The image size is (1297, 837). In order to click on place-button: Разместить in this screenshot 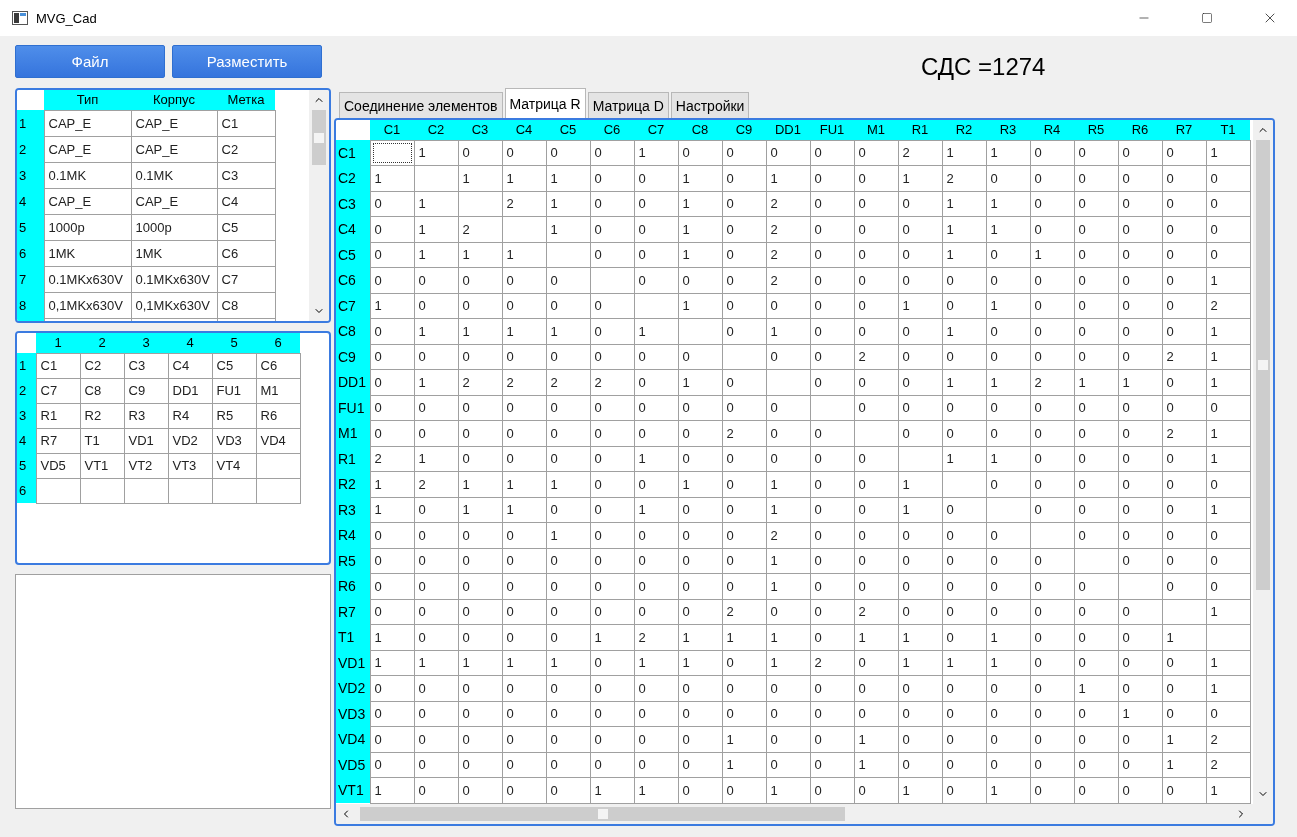, I will do `click(247, 61)`.